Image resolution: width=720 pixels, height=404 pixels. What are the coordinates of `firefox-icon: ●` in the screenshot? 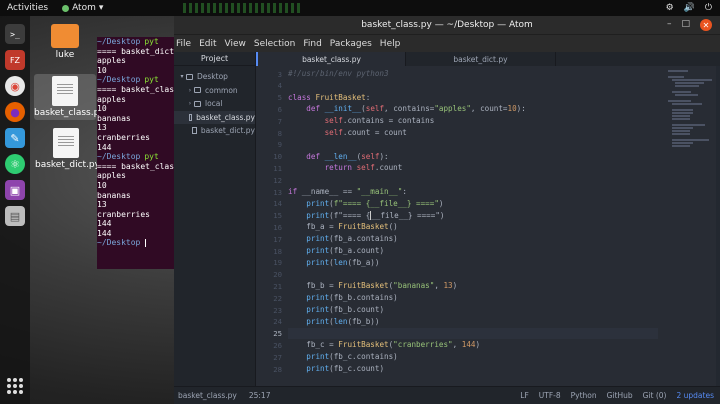 It's located at (15, 112).